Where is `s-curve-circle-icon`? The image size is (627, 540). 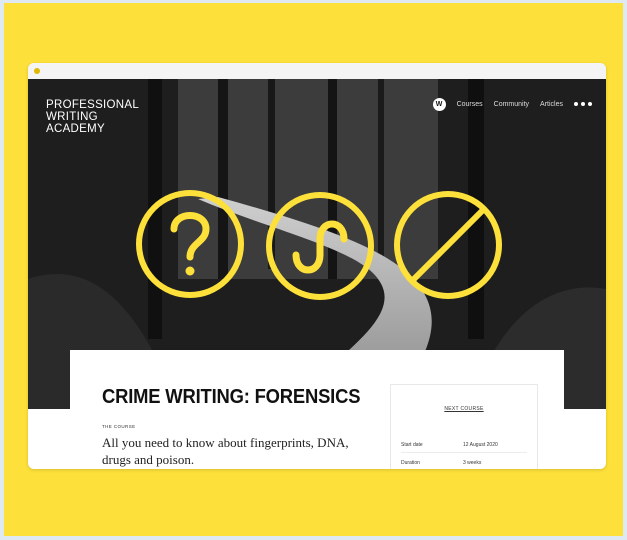
s-curve-circle-icon is located at coordinates (320, 246).